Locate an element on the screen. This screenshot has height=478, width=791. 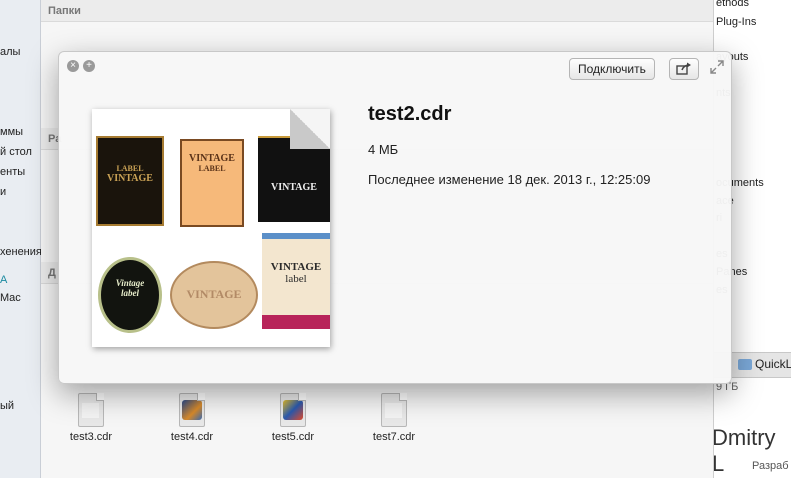
section-header-folders: Папки is located at coordinates (377, 11).